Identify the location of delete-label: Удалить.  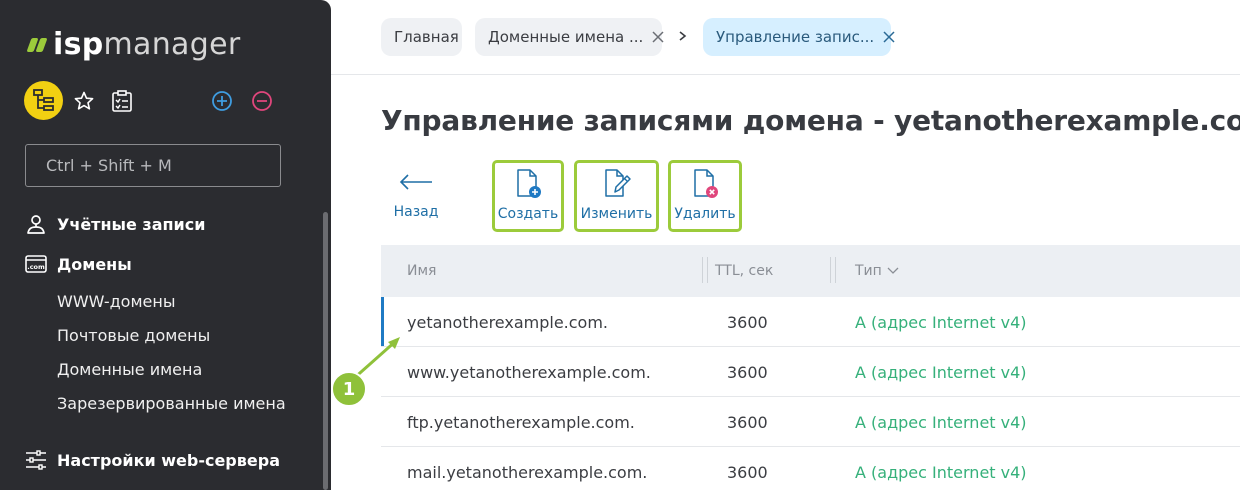
(705, 214).